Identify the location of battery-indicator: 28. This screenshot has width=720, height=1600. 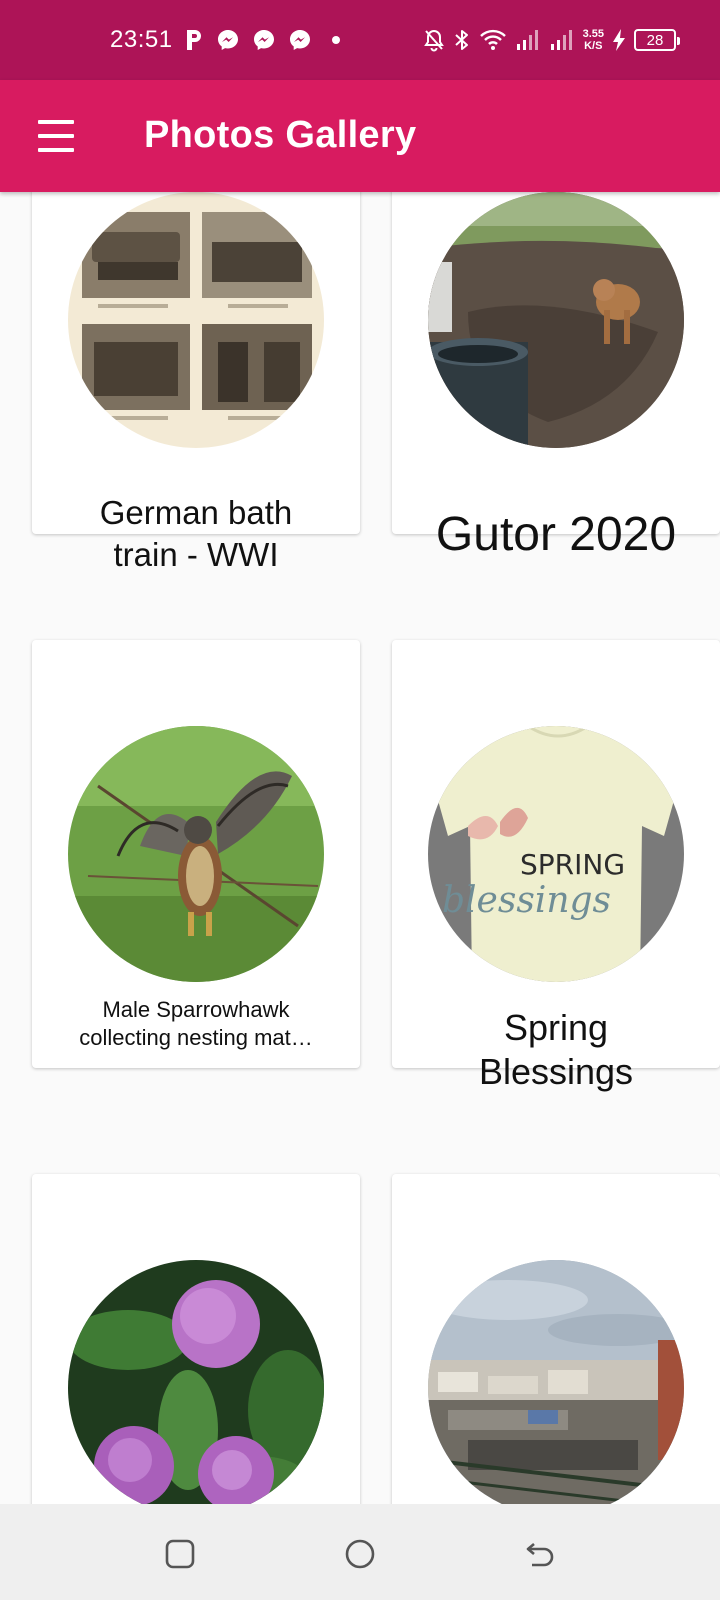
(657, 40).